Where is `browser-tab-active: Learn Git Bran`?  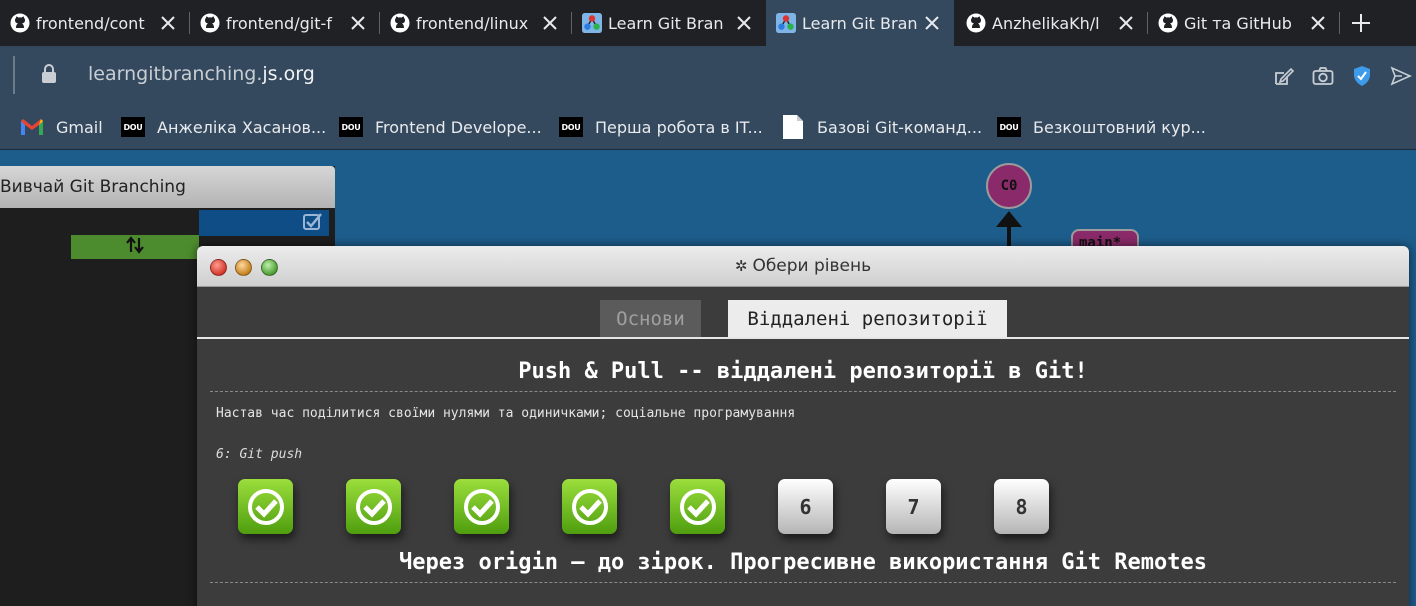
browser-tab-active: Learn Git Bran is located at coordinates (860, 23).